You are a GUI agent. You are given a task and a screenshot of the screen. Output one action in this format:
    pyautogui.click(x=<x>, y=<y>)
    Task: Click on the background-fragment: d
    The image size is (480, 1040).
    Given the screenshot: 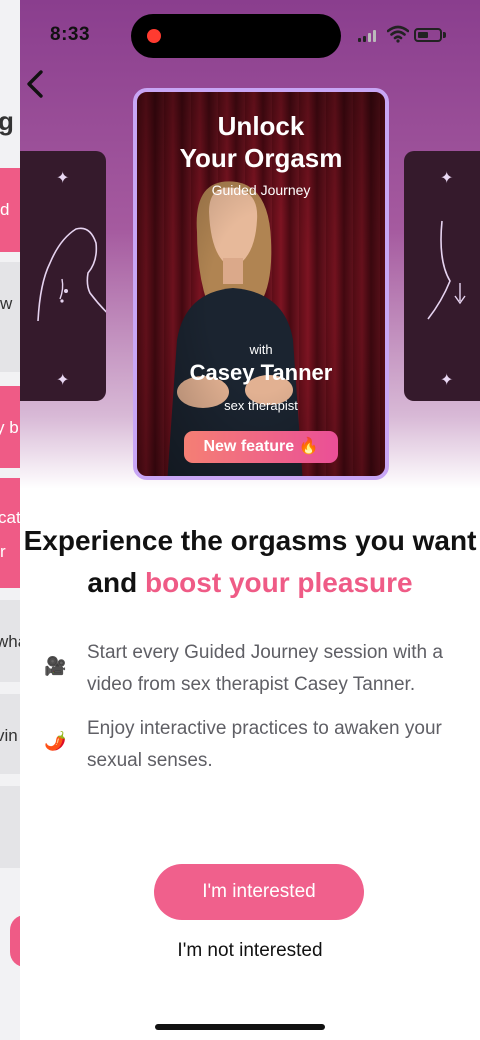 What is the action you would take?
    pyautogui.click(x=5, y=209)
    